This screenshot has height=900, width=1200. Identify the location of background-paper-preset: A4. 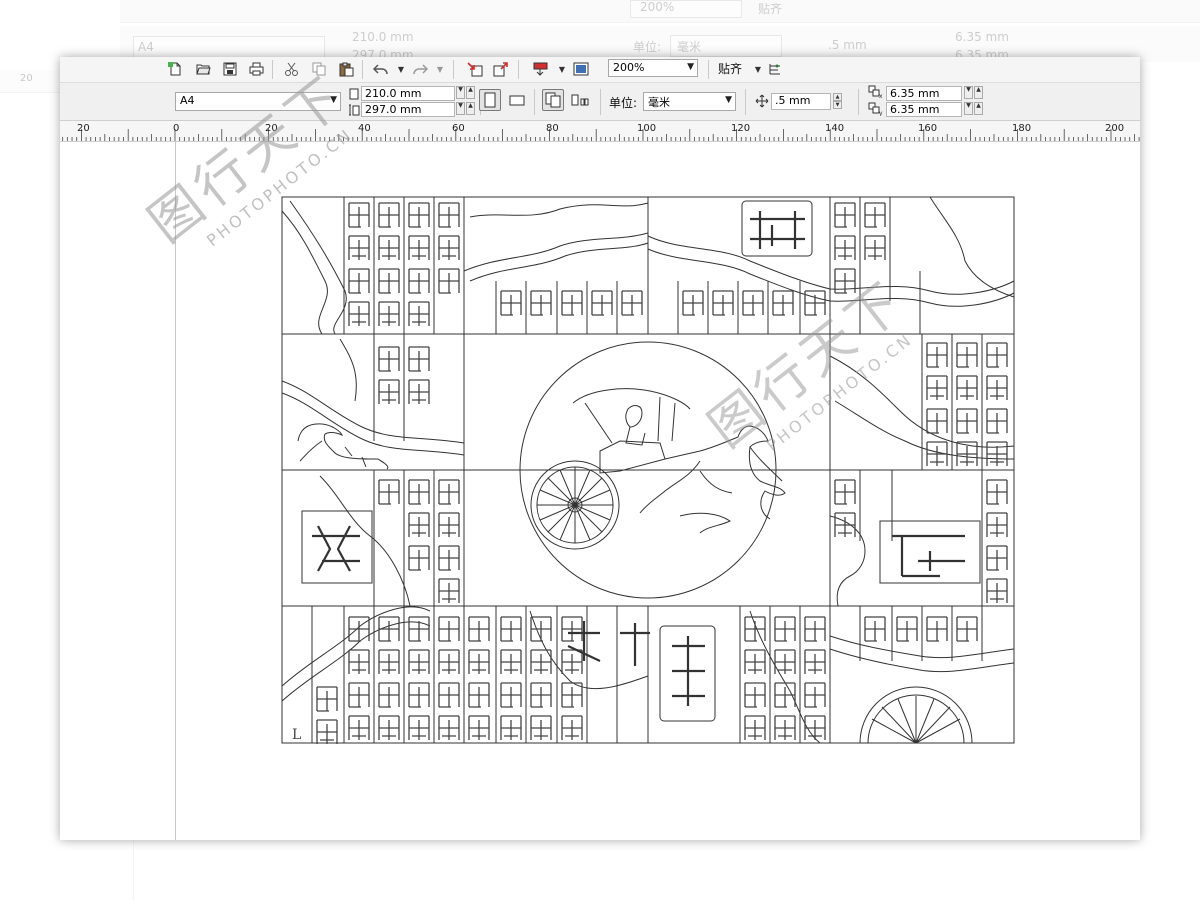
(146, 47).